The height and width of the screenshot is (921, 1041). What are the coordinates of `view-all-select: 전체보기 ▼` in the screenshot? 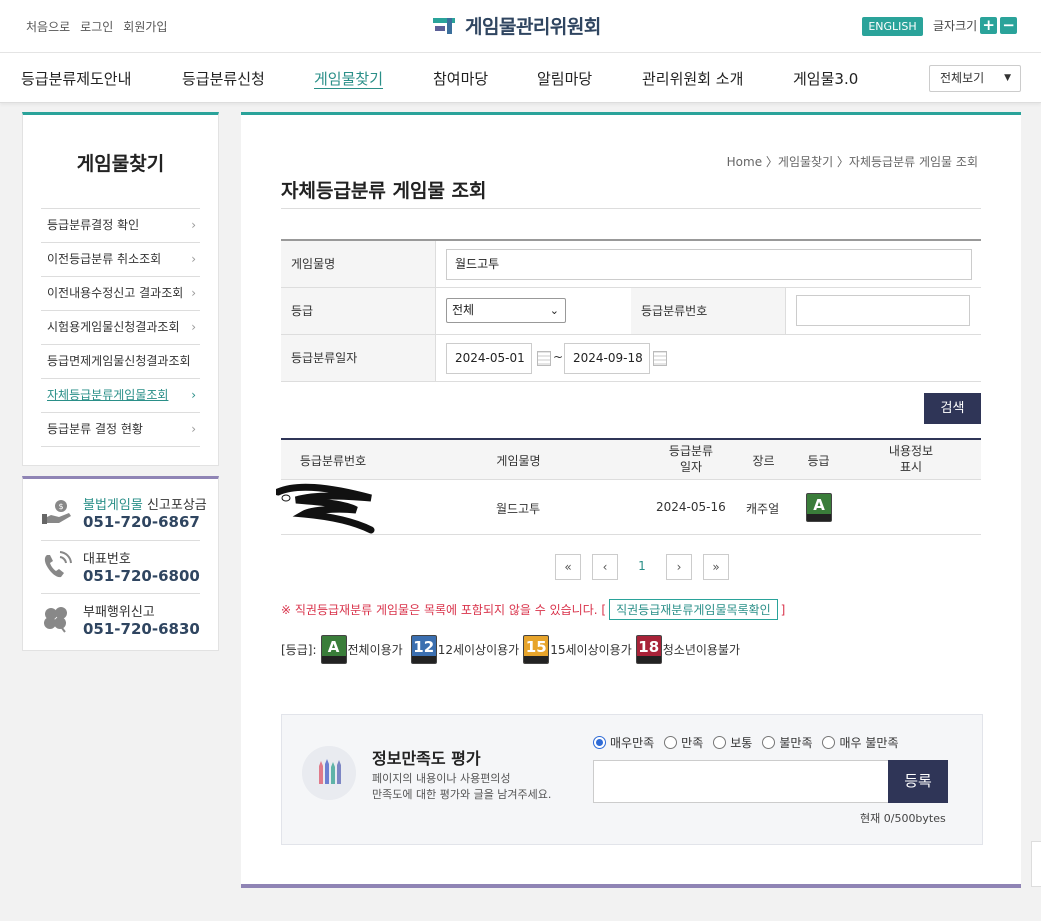 It's located at (975, 78).